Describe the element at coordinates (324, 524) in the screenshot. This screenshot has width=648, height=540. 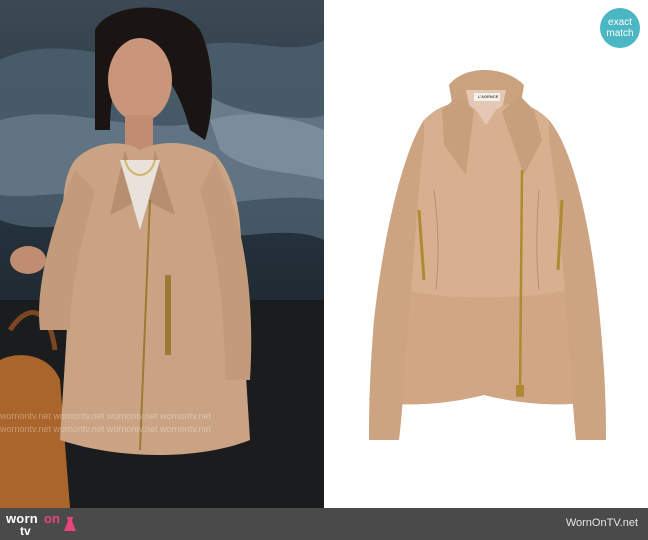
I see `footer-bar: worn on tv WornOnTV.net` at that location.